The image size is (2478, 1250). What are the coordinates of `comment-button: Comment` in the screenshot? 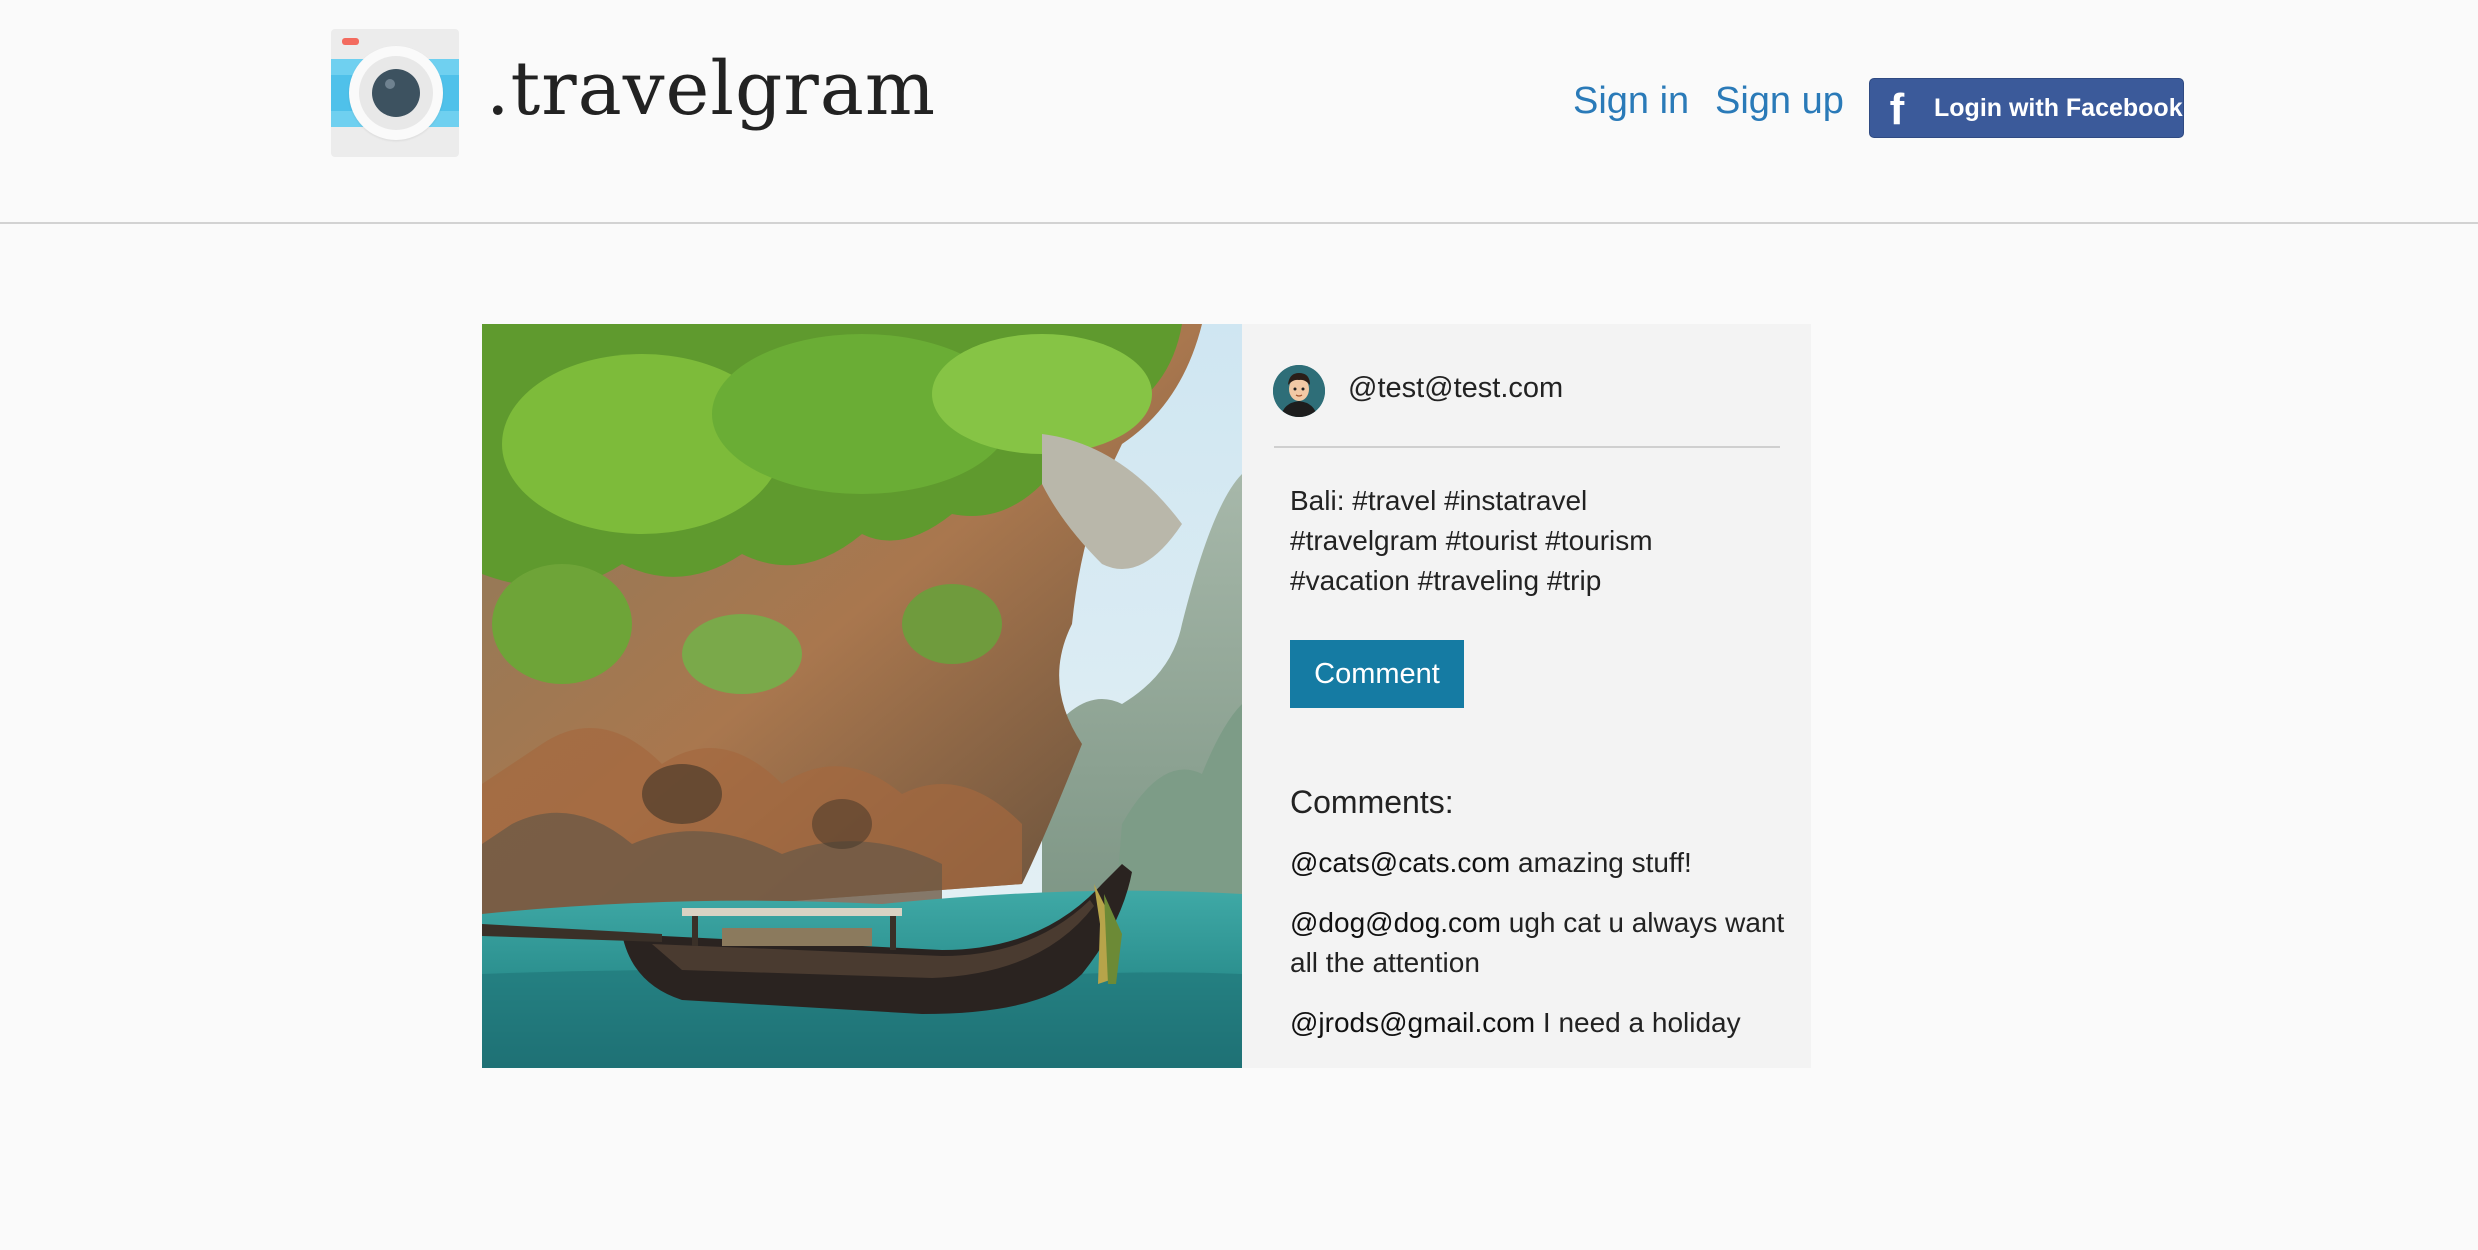 It's located at (1377, 674).